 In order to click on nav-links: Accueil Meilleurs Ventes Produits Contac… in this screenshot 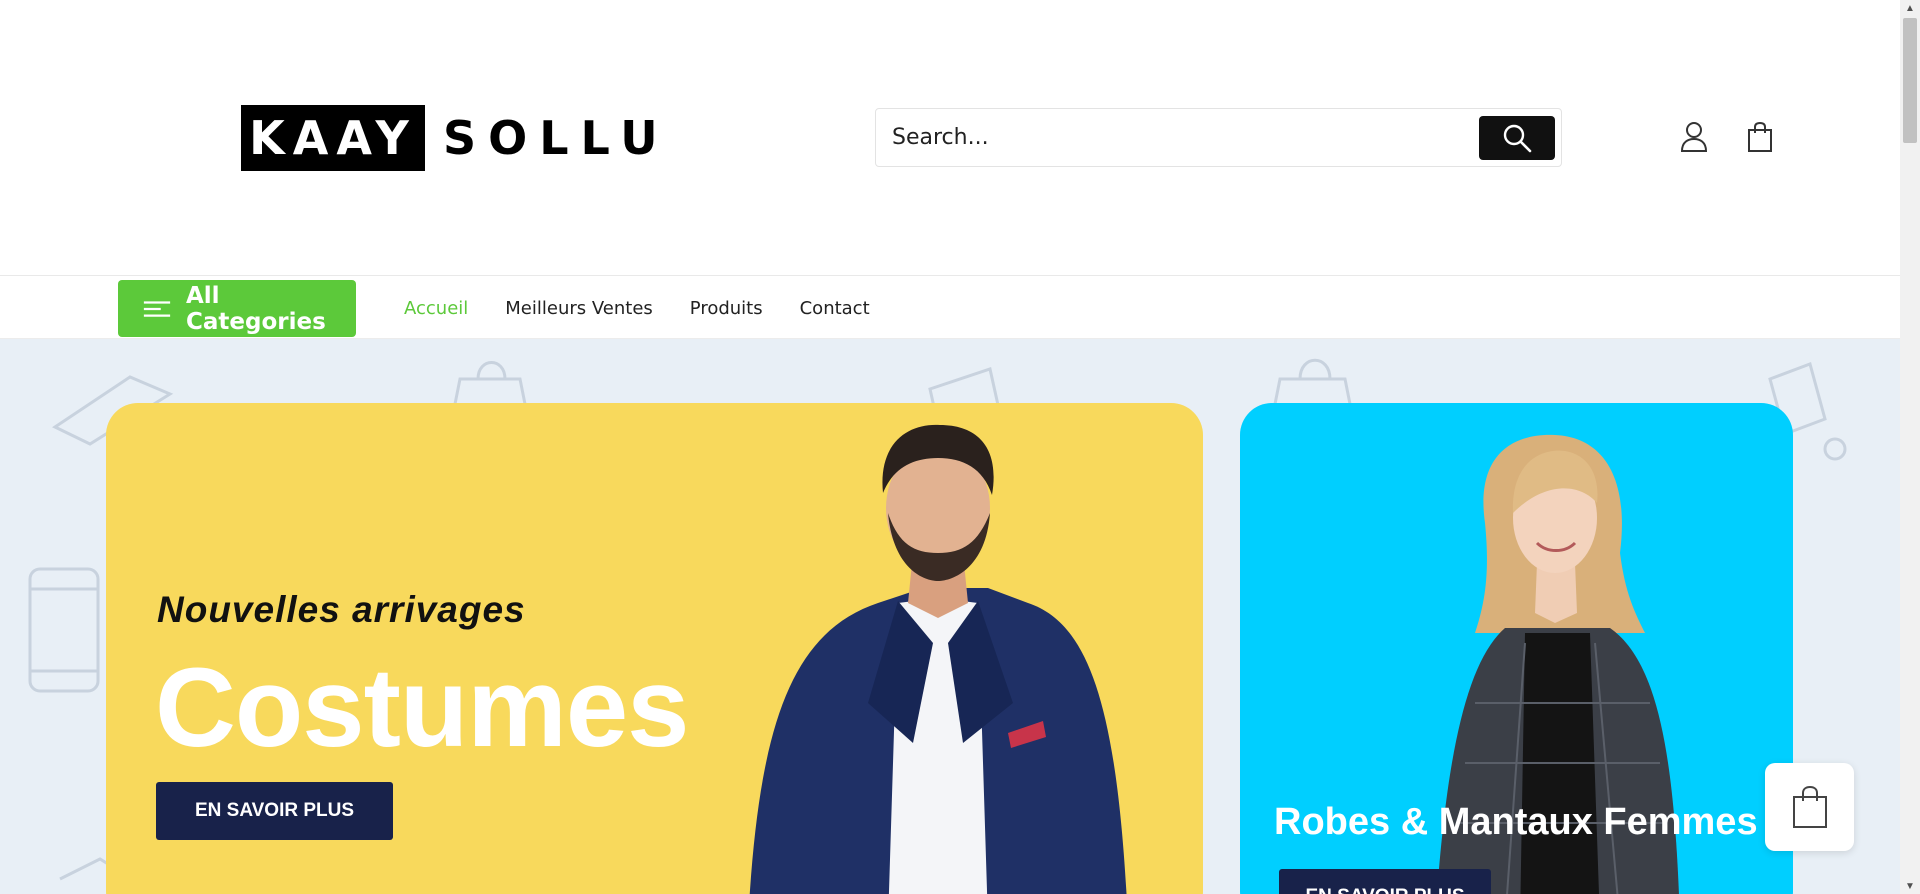, I will do `click(655, 308)`.